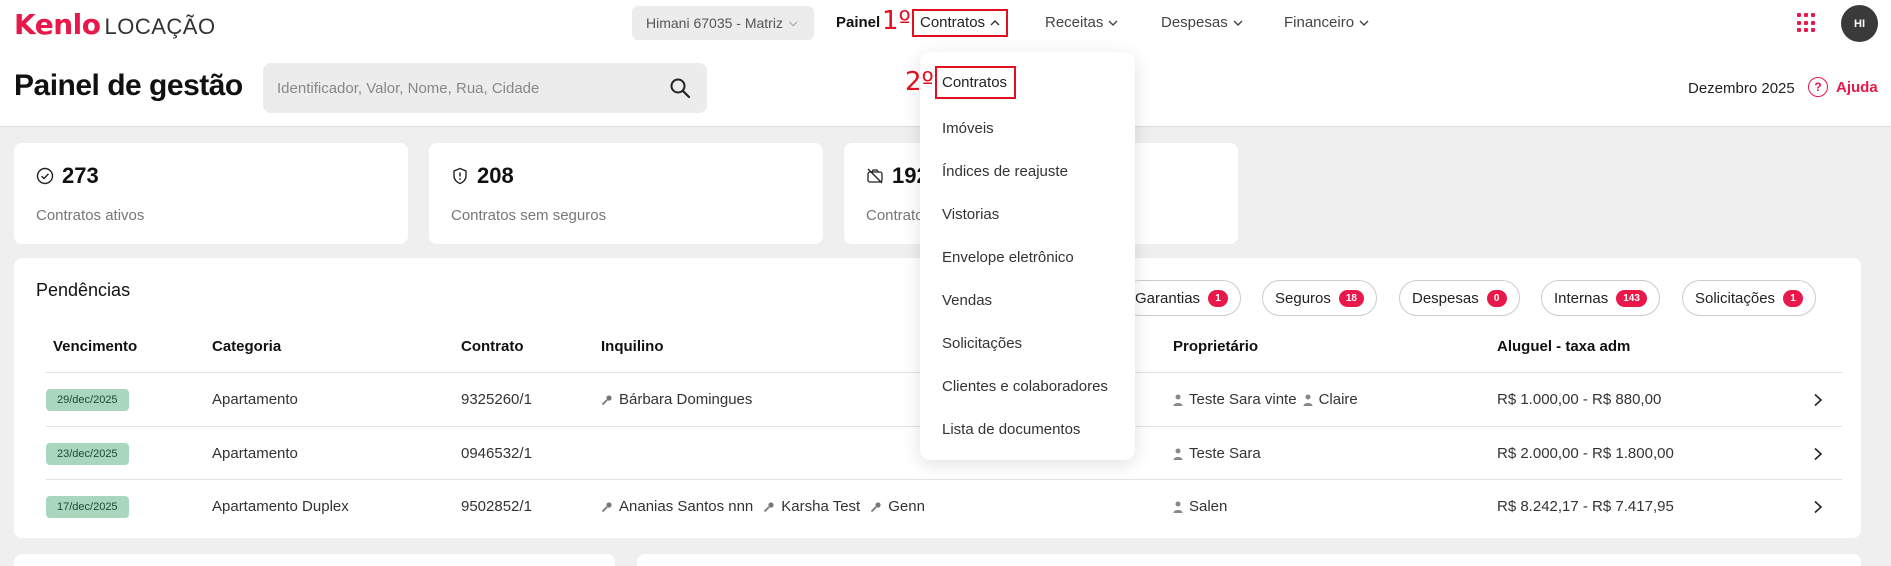  Describe the element at coordinates (896, 21) in the screenshot. I see `annotation-step-1: 1º` at that location.